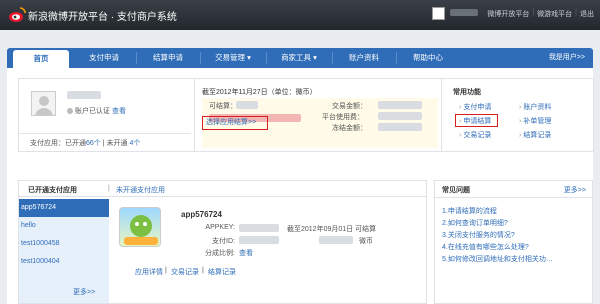 This screenshot has width=600, height=304. Describe the element at coordinates (475, 135) in the screenshot. I see `quick-link-trade-records: 交易记录` at that location.